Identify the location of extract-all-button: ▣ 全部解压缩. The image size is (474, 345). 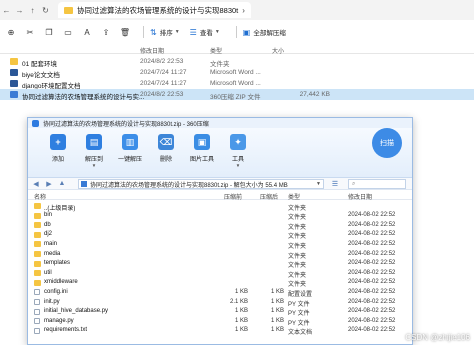
(264, 32).